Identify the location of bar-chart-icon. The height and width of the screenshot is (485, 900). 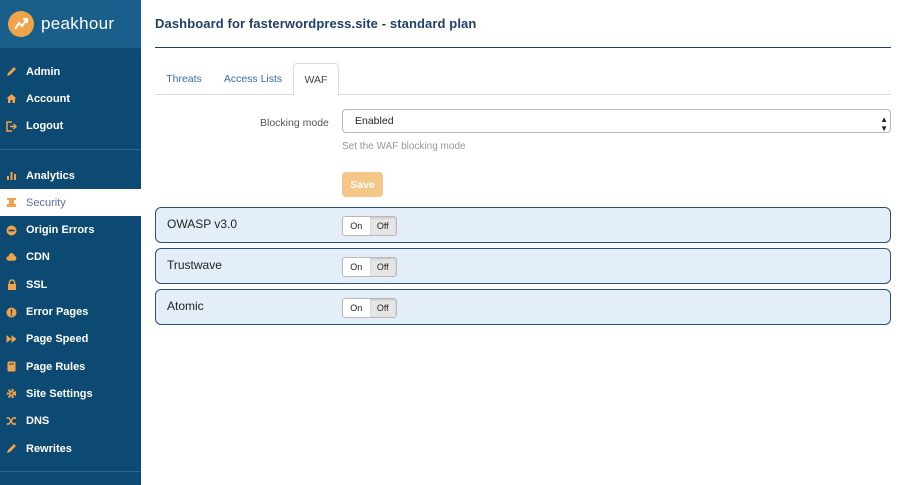
(11, 175).